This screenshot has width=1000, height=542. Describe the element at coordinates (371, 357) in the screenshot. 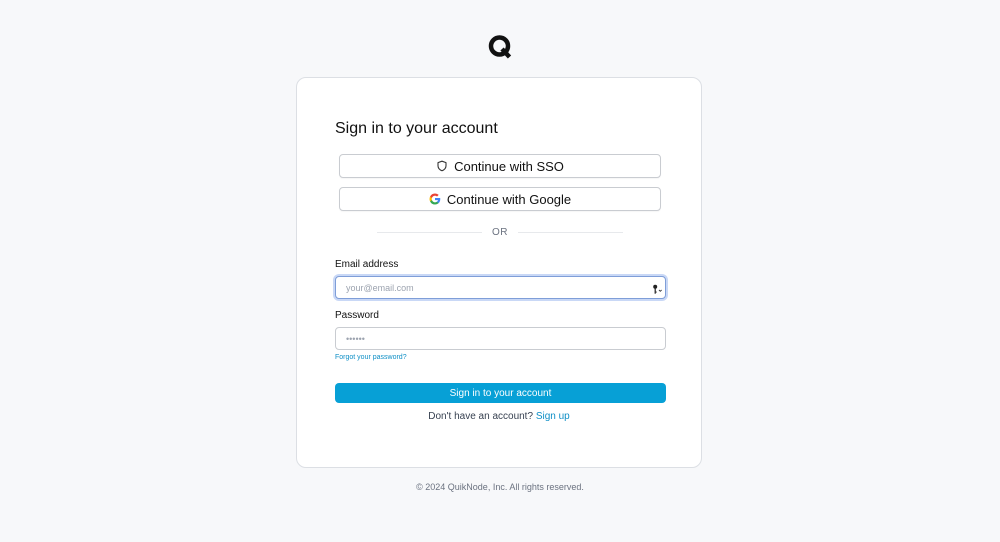

I see `forgot-password-link: Forgot your password?` at that location.